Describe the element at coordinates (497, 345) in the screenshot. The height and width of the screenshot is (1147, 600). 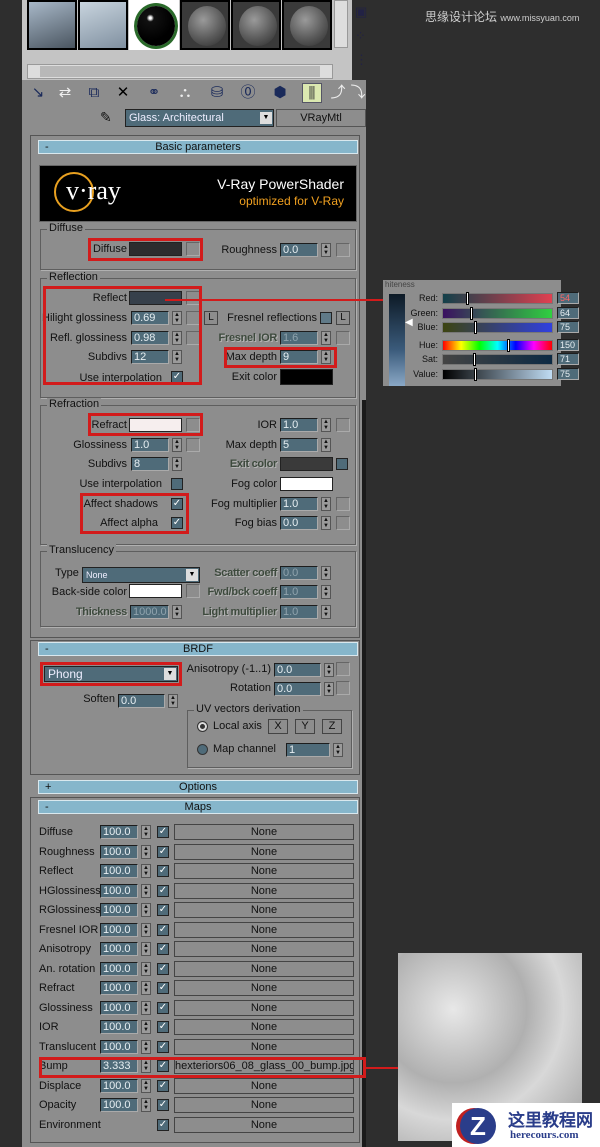
I see `hue-slider` at that location.